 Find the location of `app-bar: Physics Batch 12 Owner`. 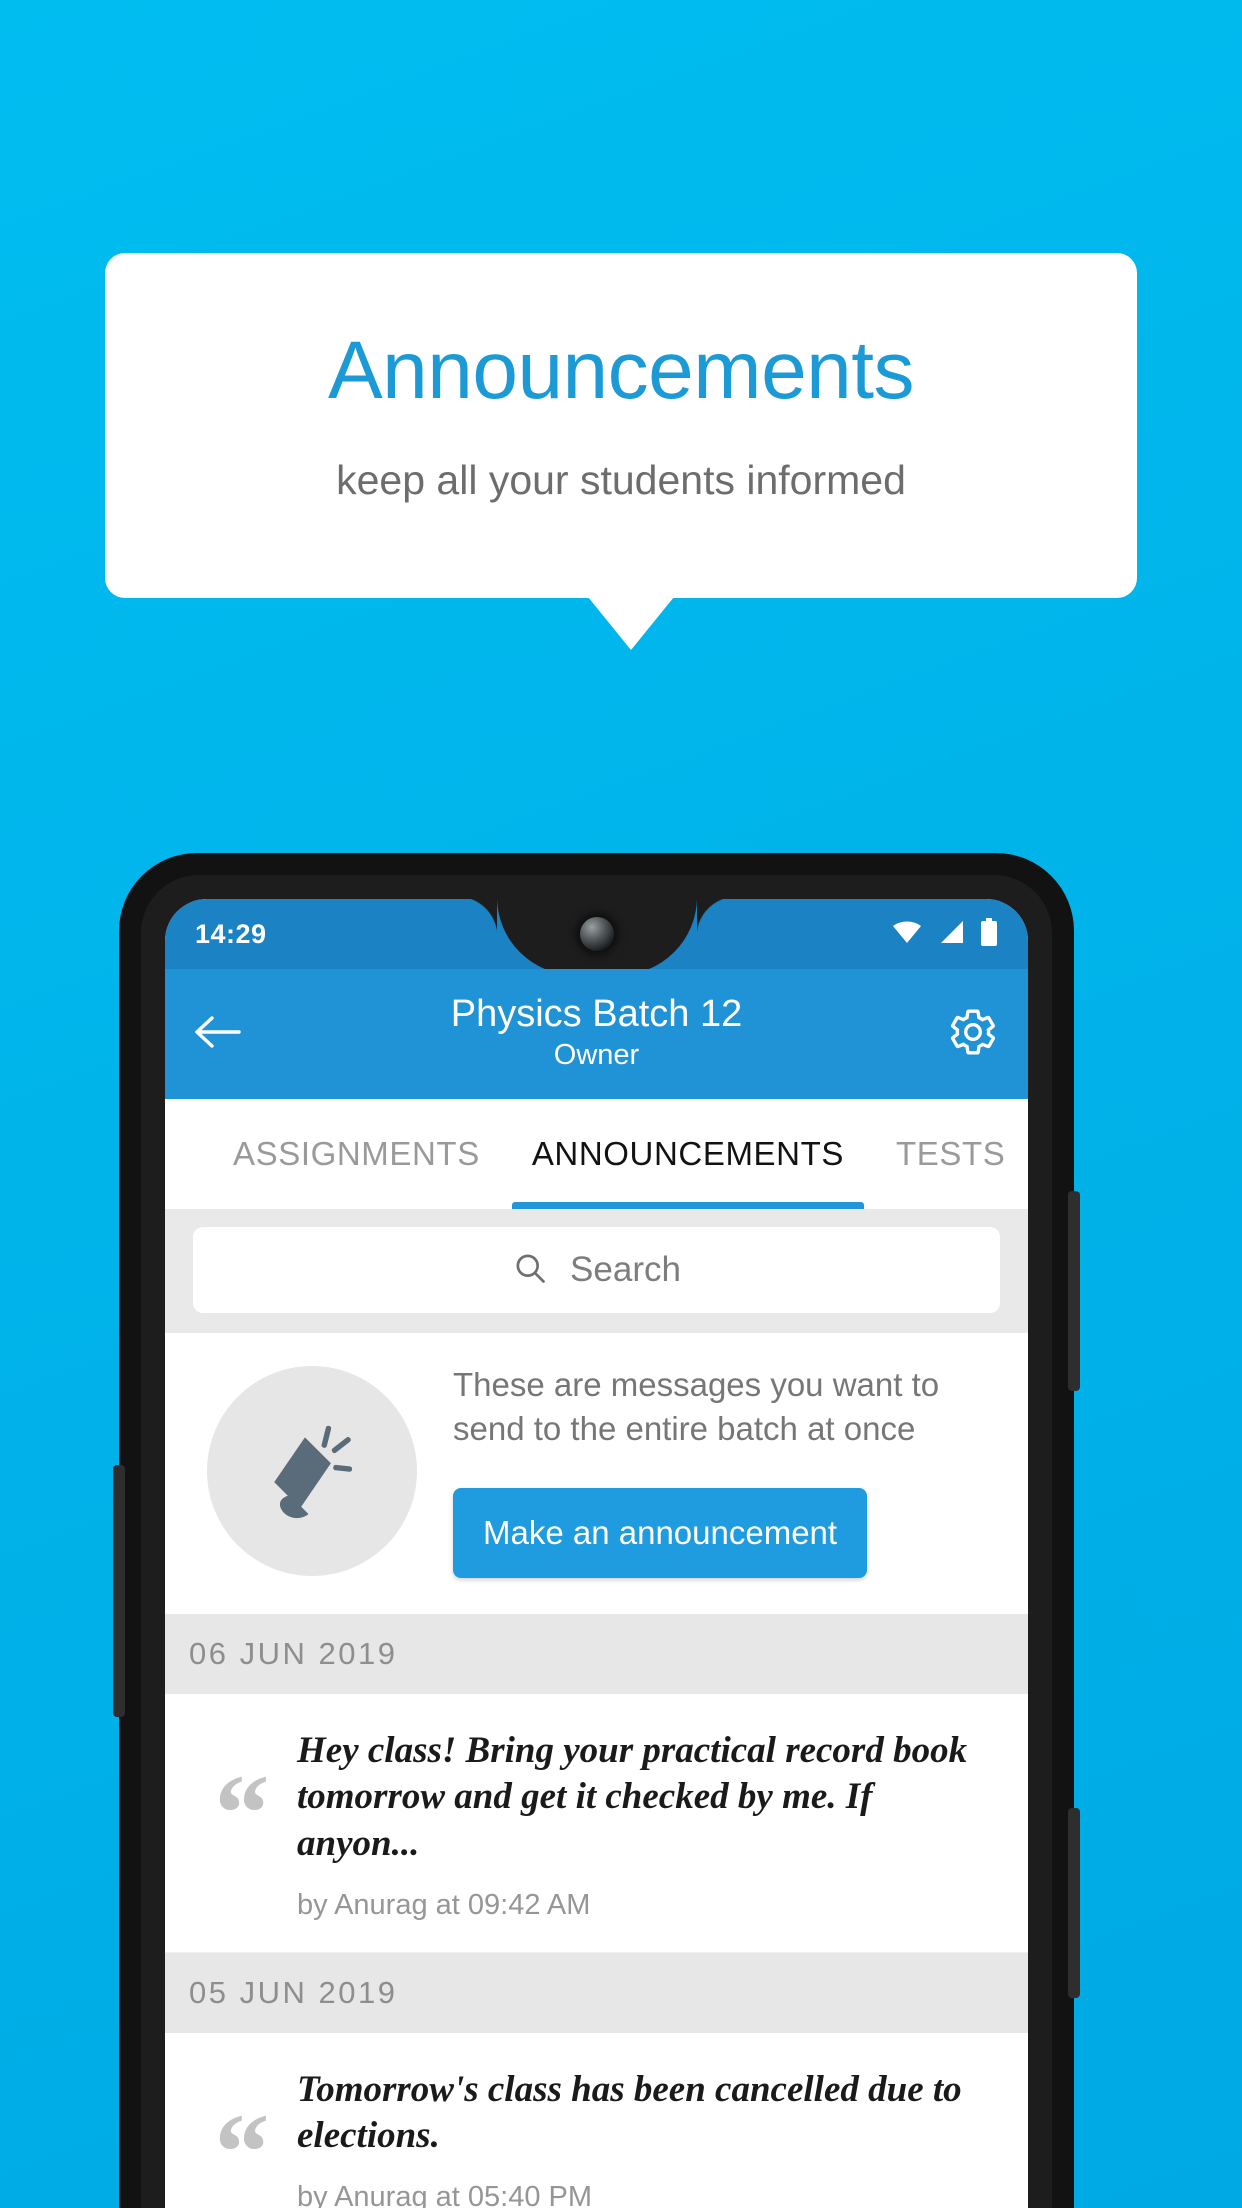

app-bar: Physics Batch 12 Owner is located at coordinates (596, 1034).